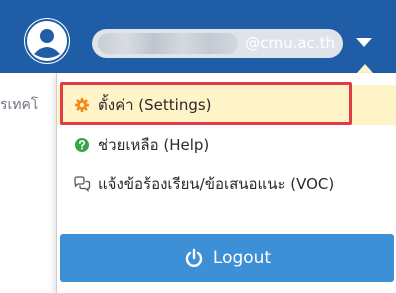 This screenshot has height=293, width=396. I want to click on settings-highlight-annotation, so click(206, 103).